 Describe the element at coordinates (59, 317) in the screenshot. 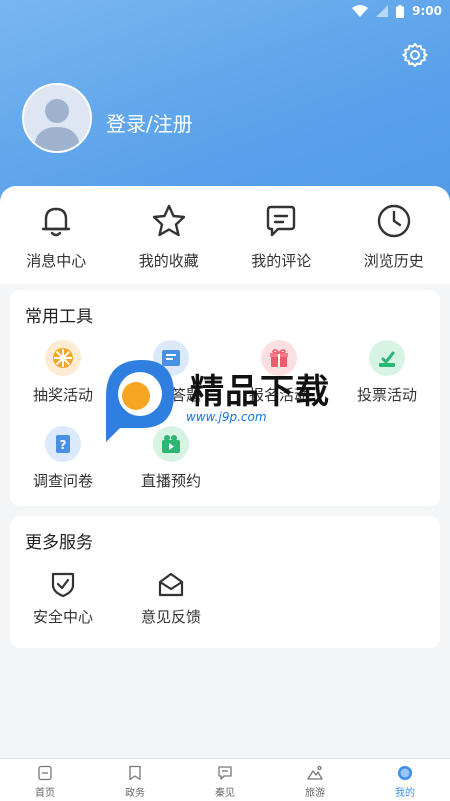

I see `tools-title: 常用工具` at that location.